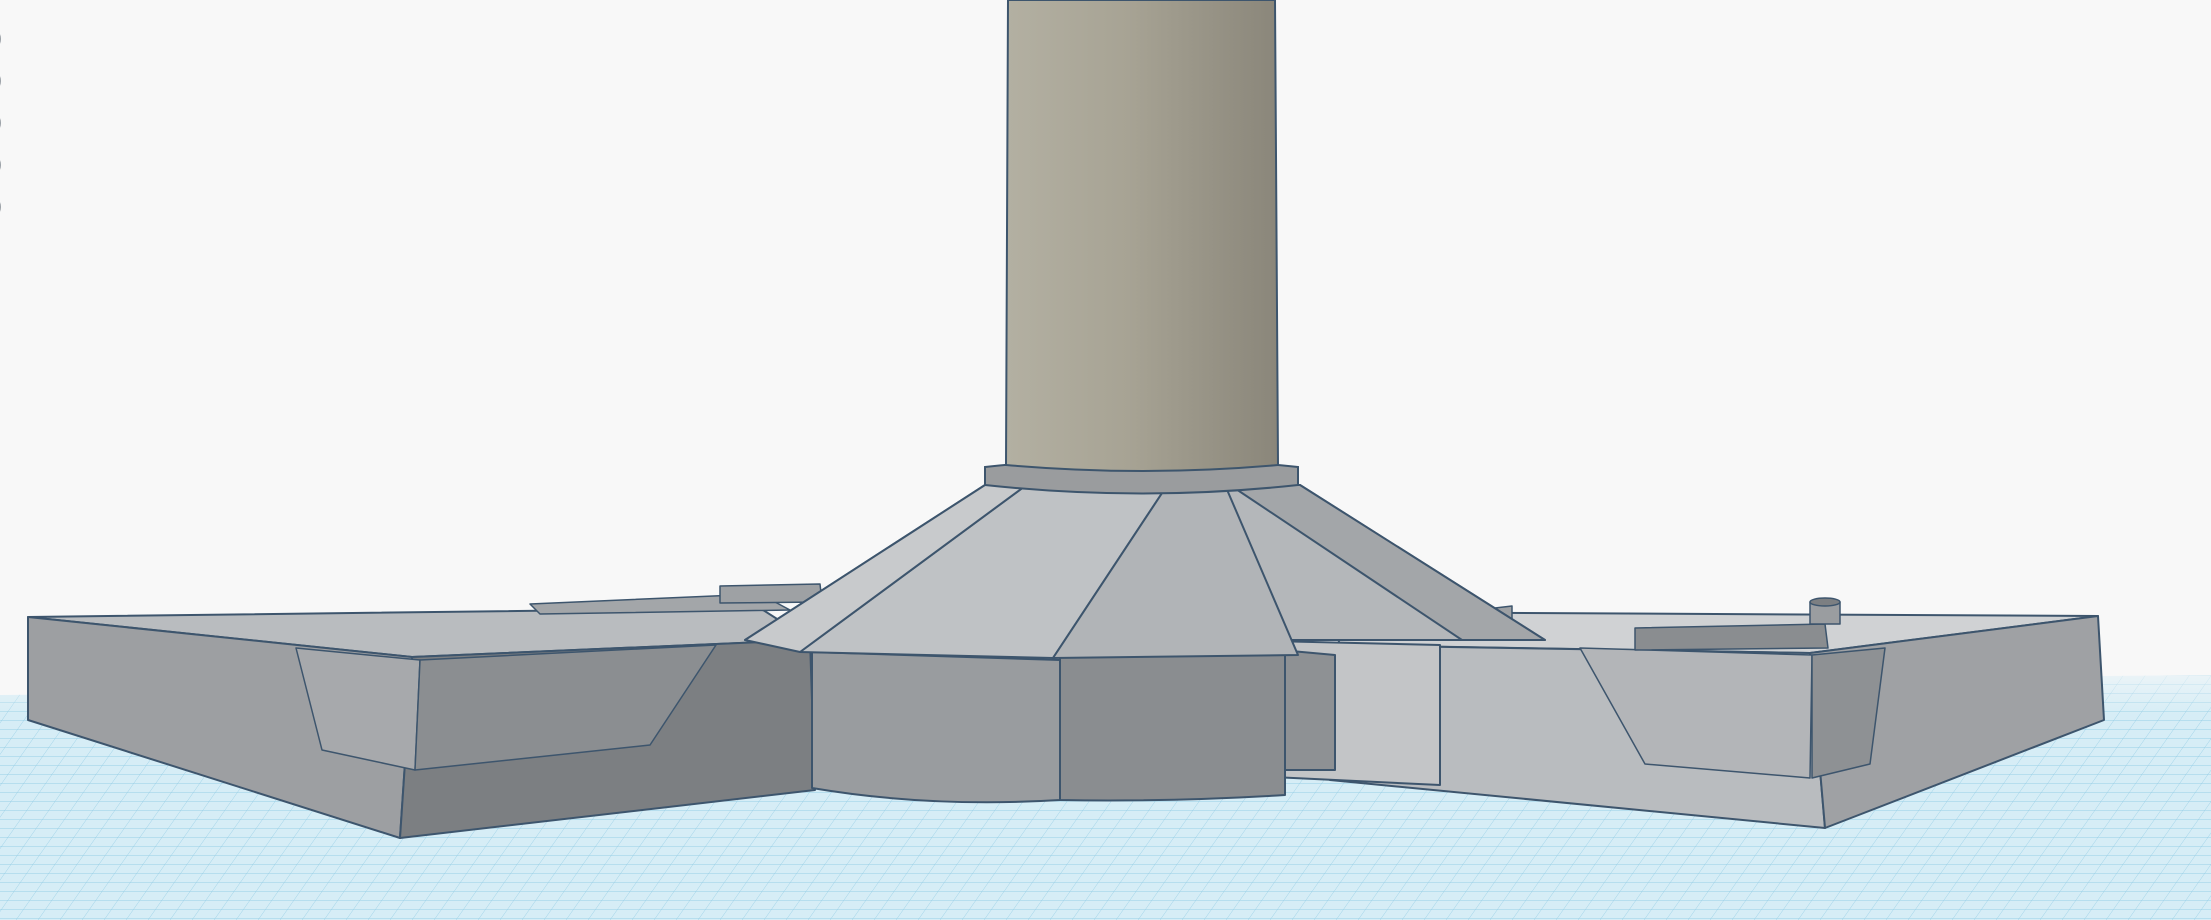 The height and width of the screenshot is (920, 2211). I want to click on column, so click(1142, 236).